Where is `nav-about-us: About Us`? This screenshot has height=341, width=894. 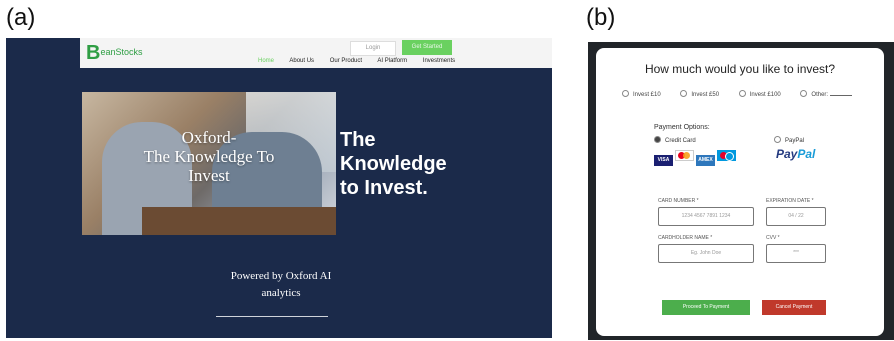 nav-about-us: About Us is located at coordinates (301, 61).